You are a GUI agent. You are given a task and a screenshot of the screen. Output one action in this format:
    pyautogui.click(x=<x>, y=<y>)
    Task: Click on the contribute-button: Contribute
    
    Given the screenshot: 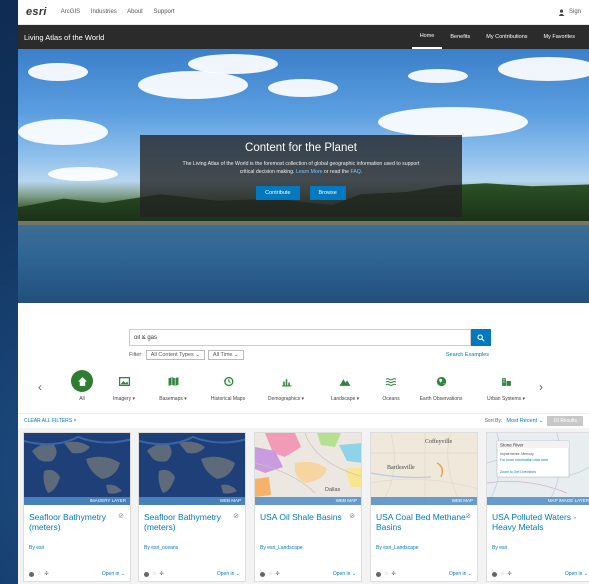 What is the action you would take?
    pyautogui.click(x=278, y=193)
    